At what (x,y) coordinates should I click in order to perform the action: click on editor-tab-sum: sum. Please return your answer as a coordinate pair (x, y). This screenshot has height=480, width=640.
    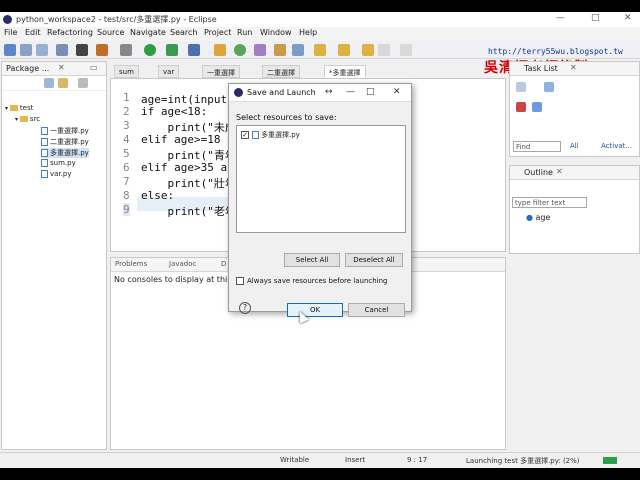
    Looking at the image, I should click on (126, 71).